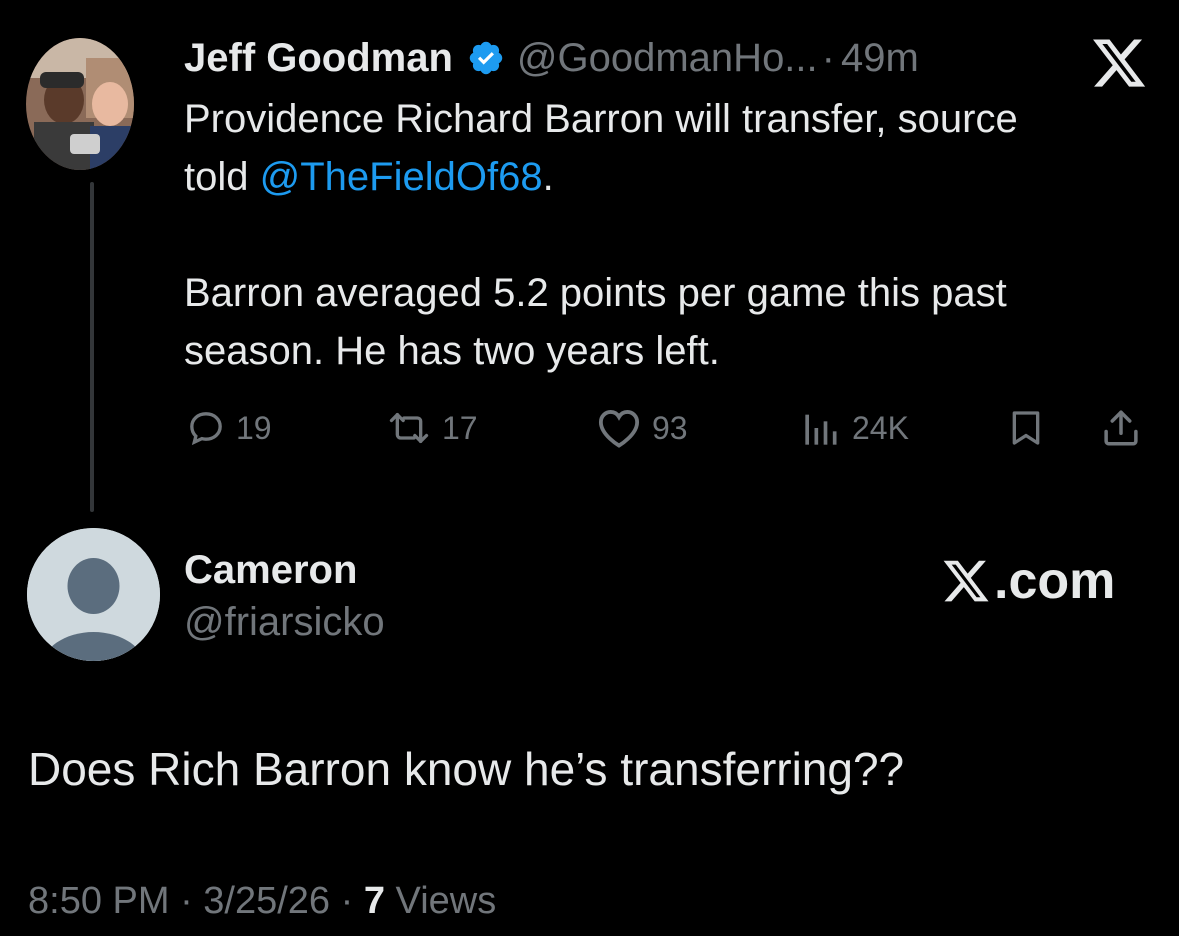  What do you see at coordinates (880, 427) in the screenshot?
I see `views-count: 24K` at bounding box center [880, 427].